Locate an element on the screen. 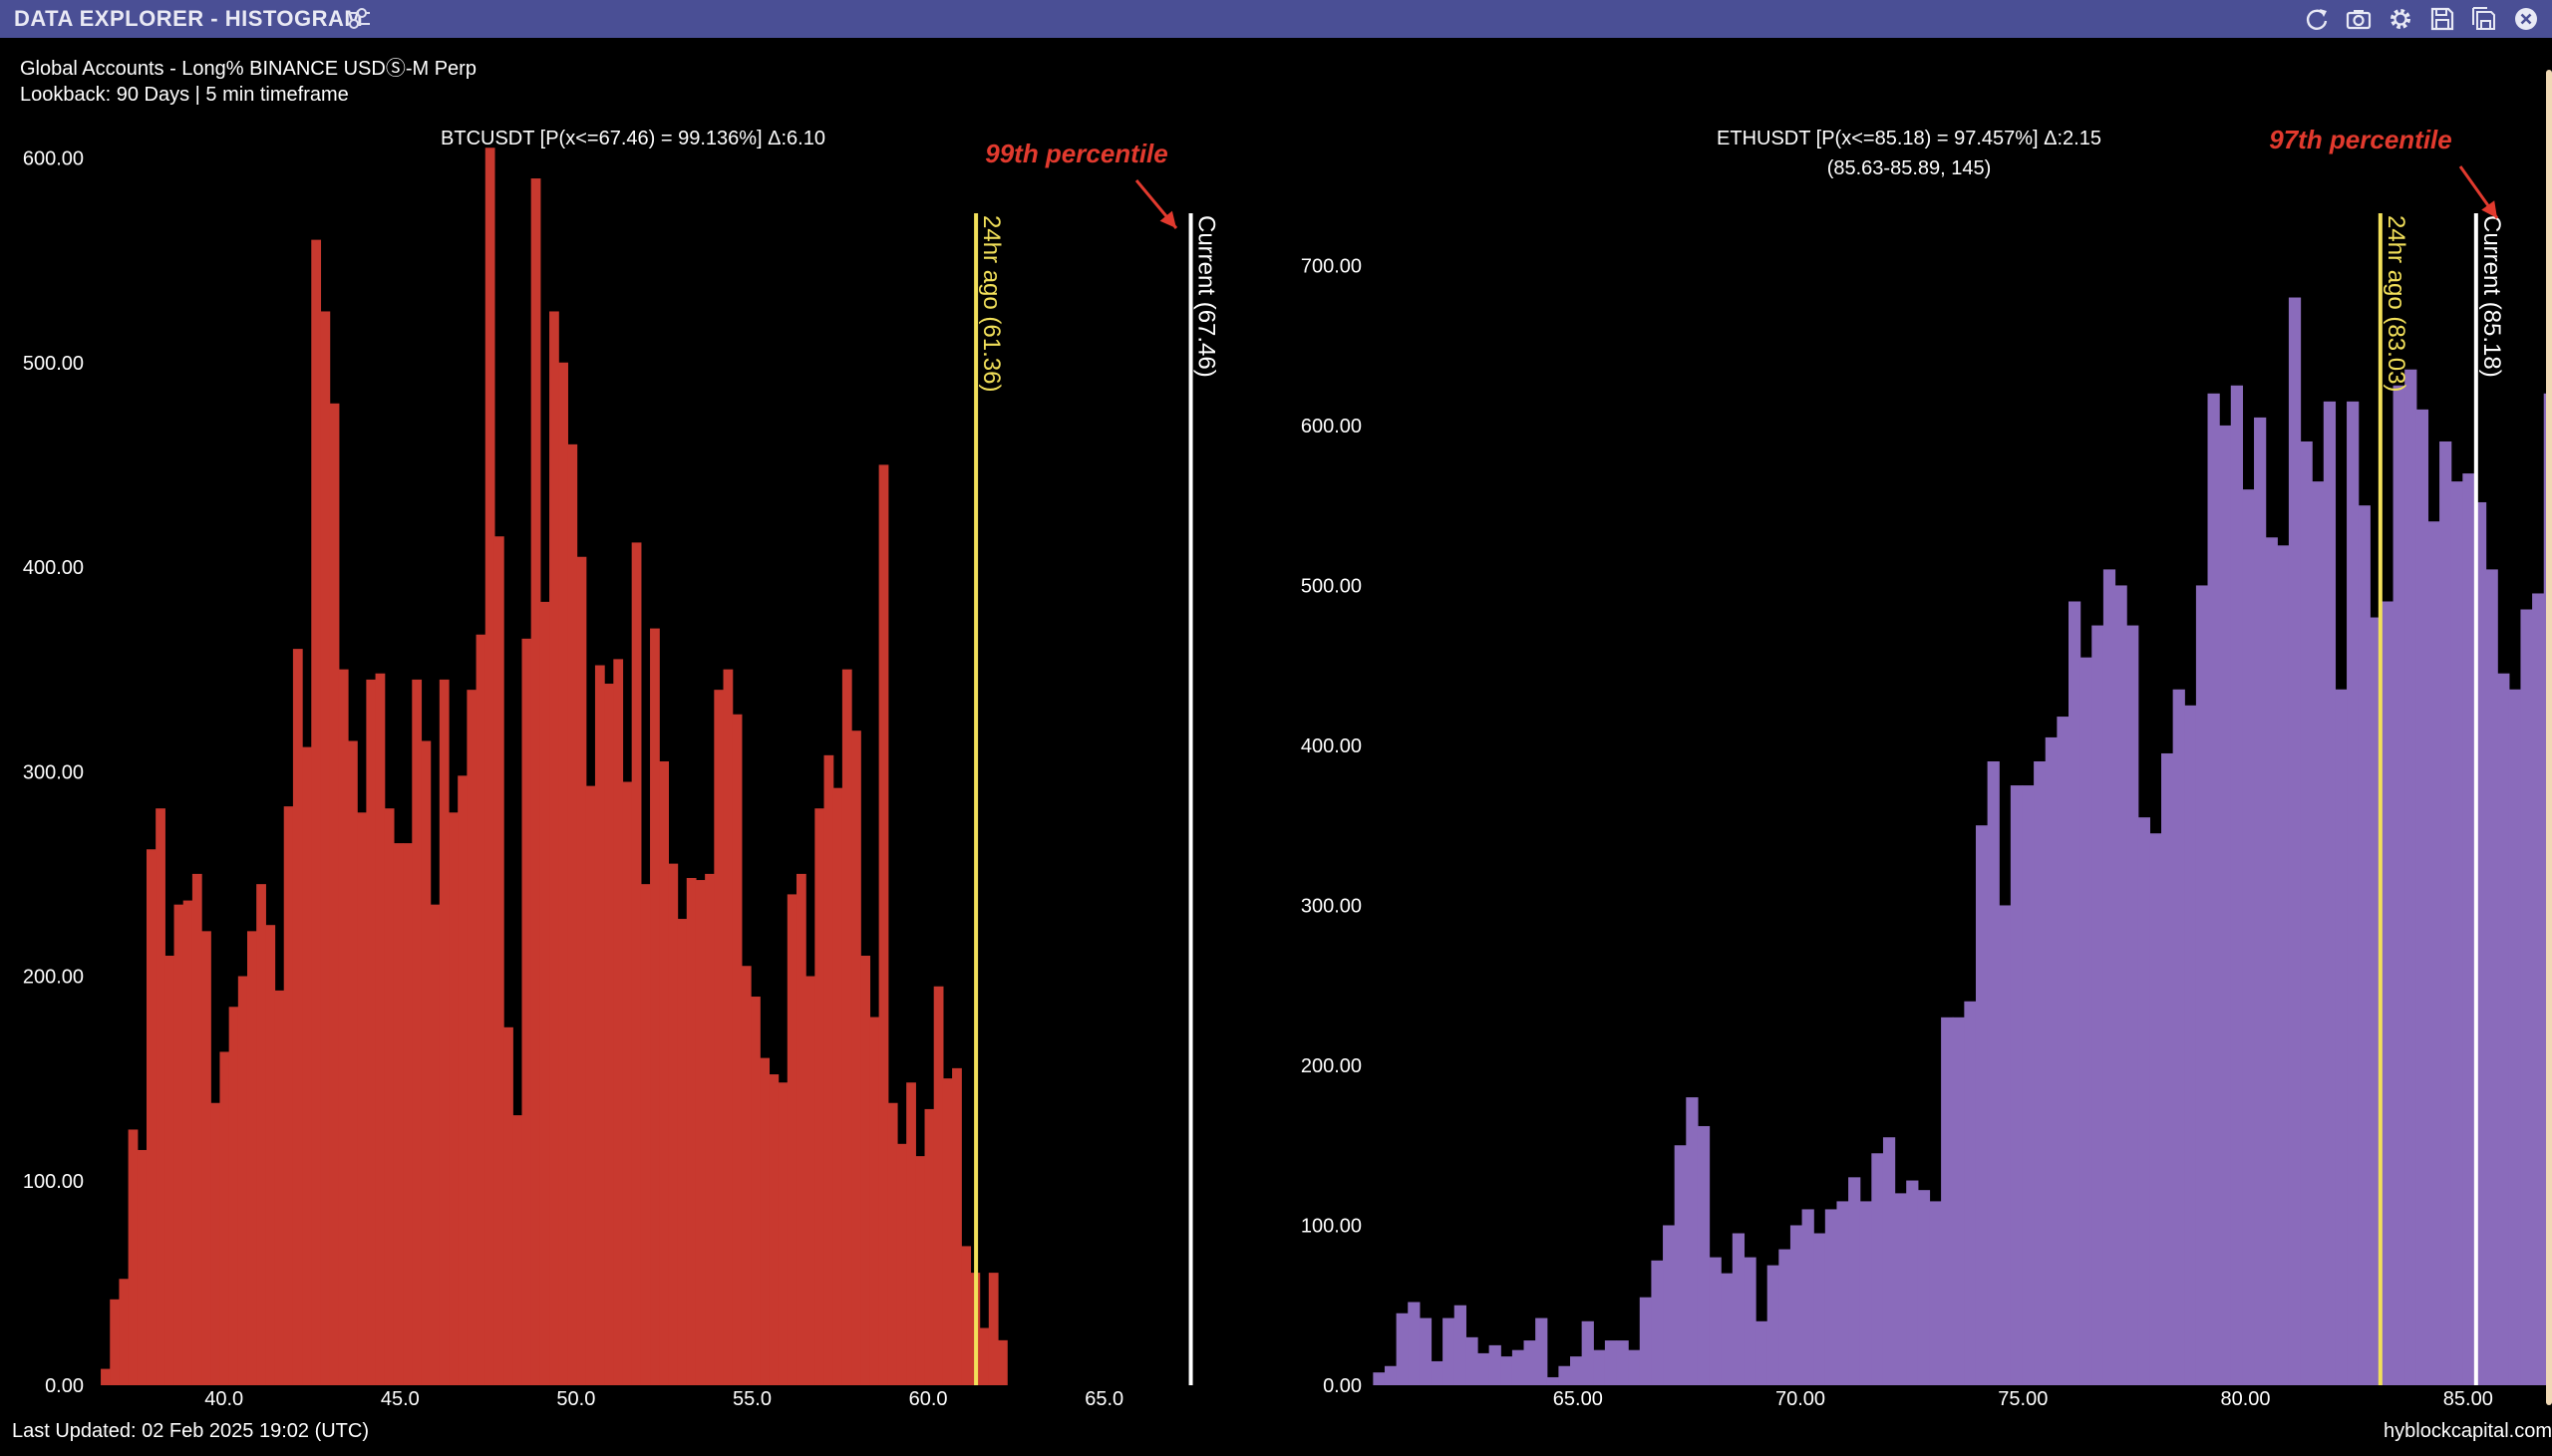 The width and height of the screenshot is (2552, 1456). x-tick-label: 80.00 is located at coordinates (2245, 1399).